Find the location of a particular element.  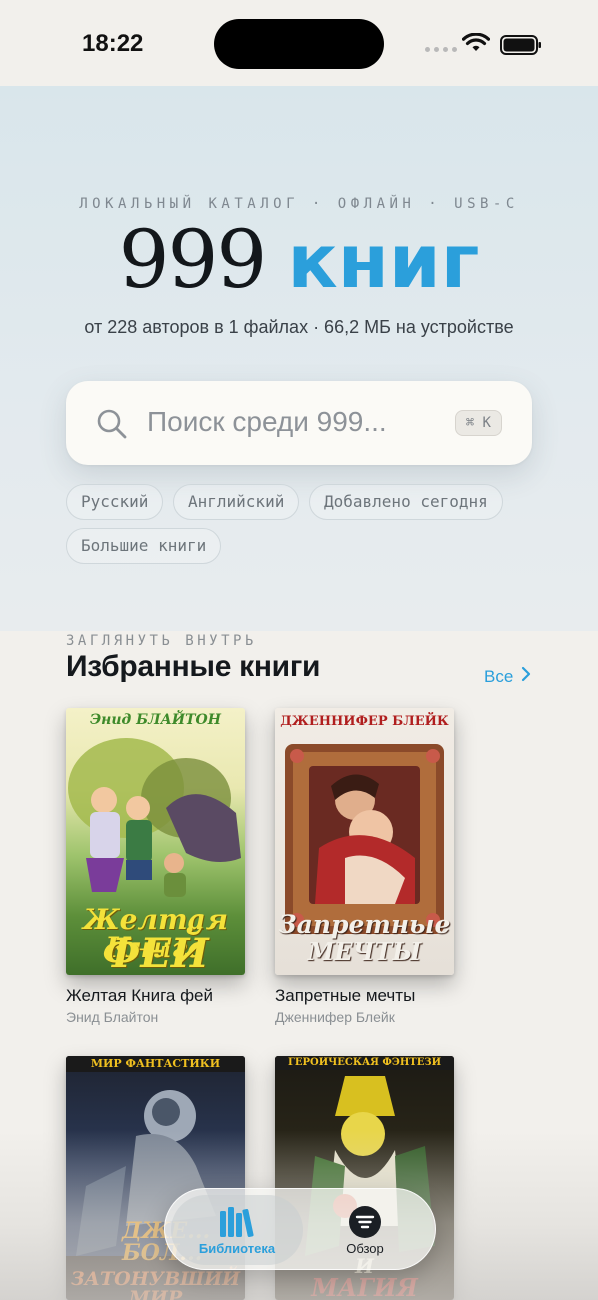

see-all-link: Все is located at coordinates (507, 676).